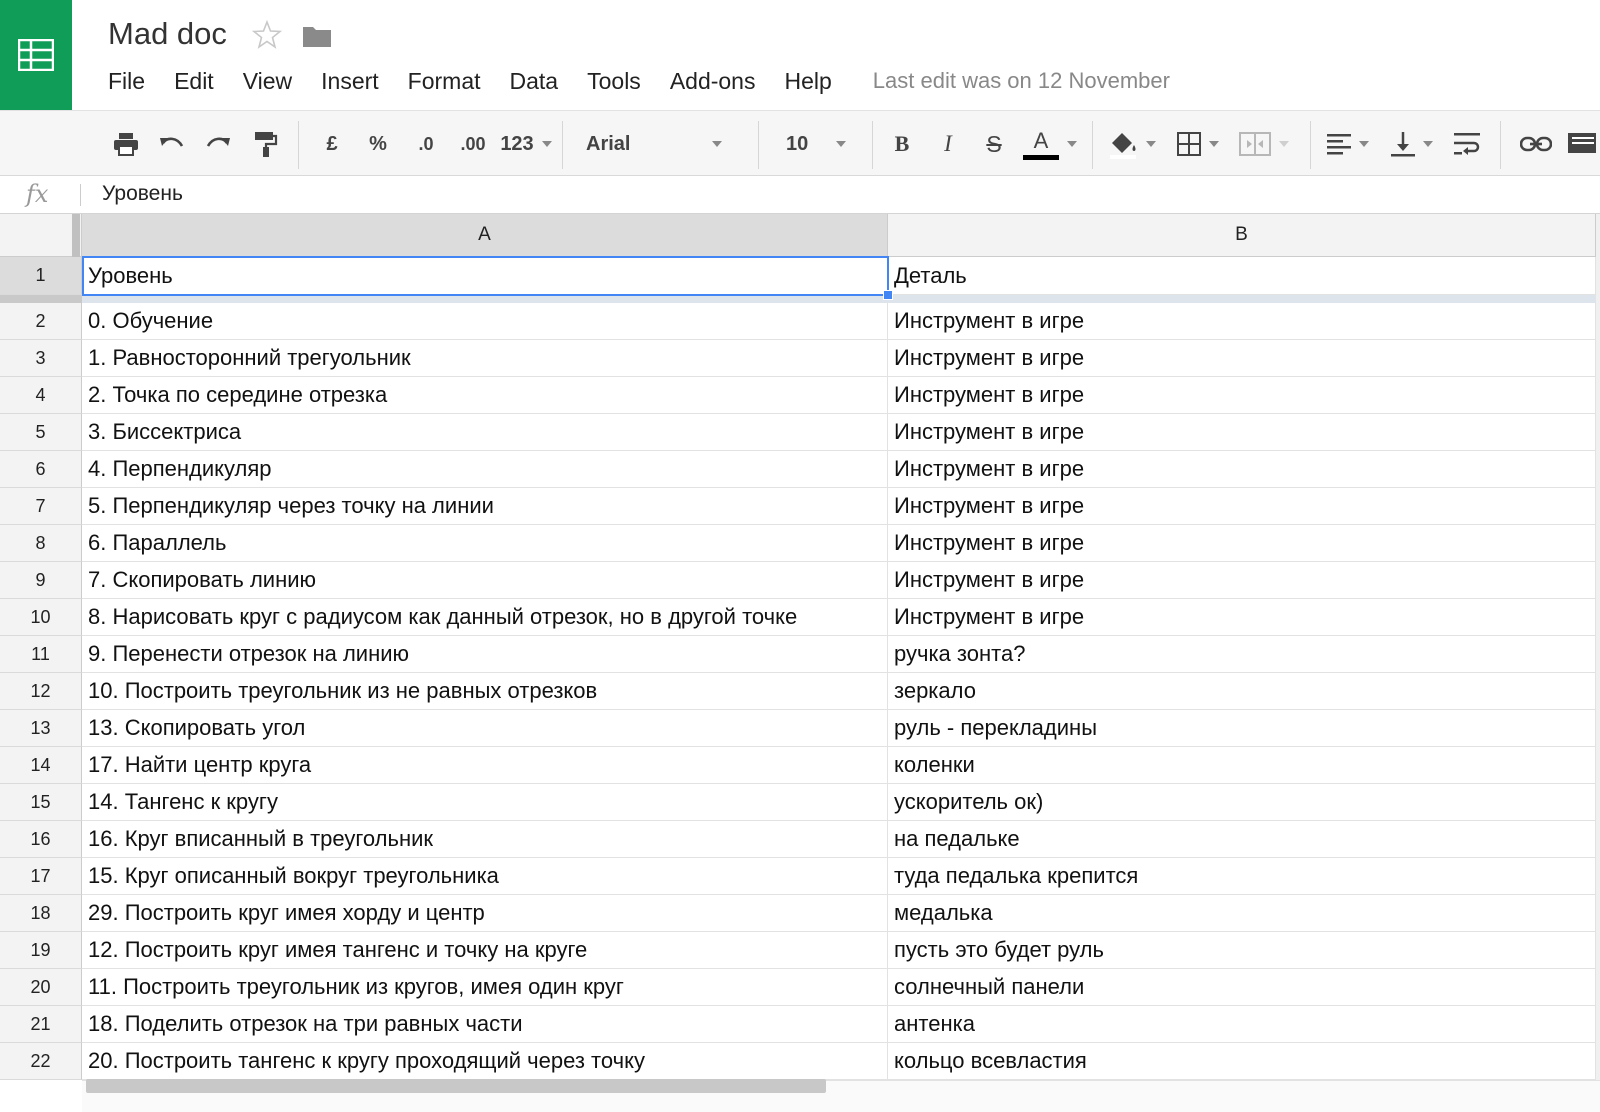  What do you see at coordinates (1242, 1061) in the screenshot?
I see `cell-b: кольцо всевластия` at bounding box center [1242, 1061].